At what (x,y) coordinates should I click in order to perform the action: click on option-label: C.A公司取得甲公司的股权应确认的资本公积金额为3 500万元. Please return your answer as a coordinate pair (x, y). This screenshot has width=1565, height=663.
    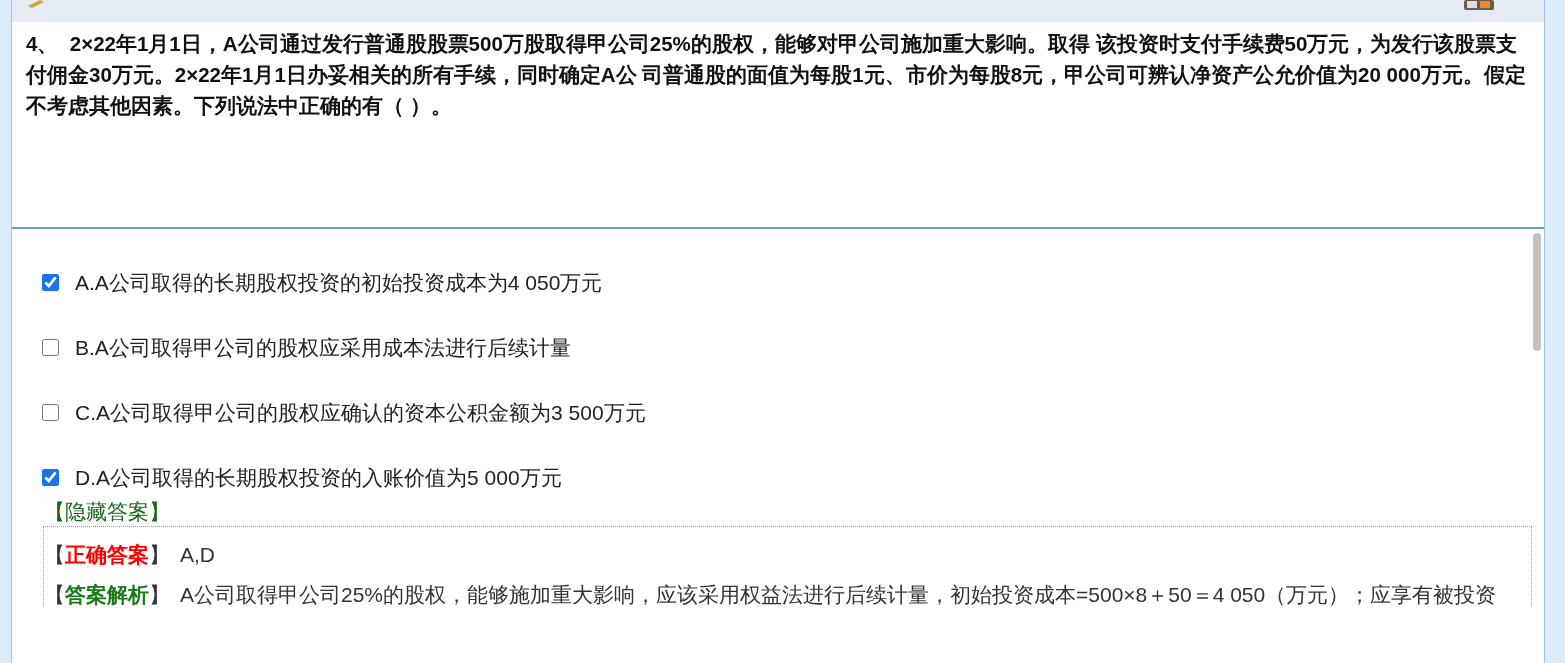
    Looking at the image, I should click on (360, 412).